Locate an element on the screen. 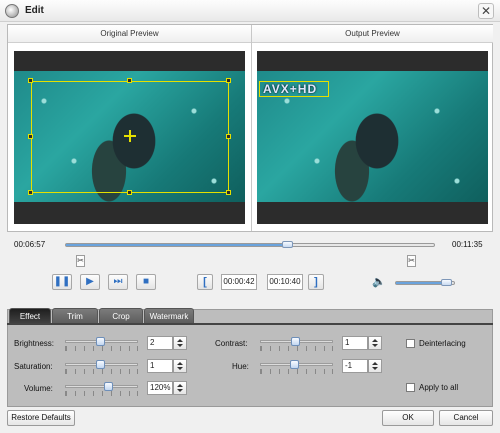  volume-effect-thumb is located at coordinates (108, 386).